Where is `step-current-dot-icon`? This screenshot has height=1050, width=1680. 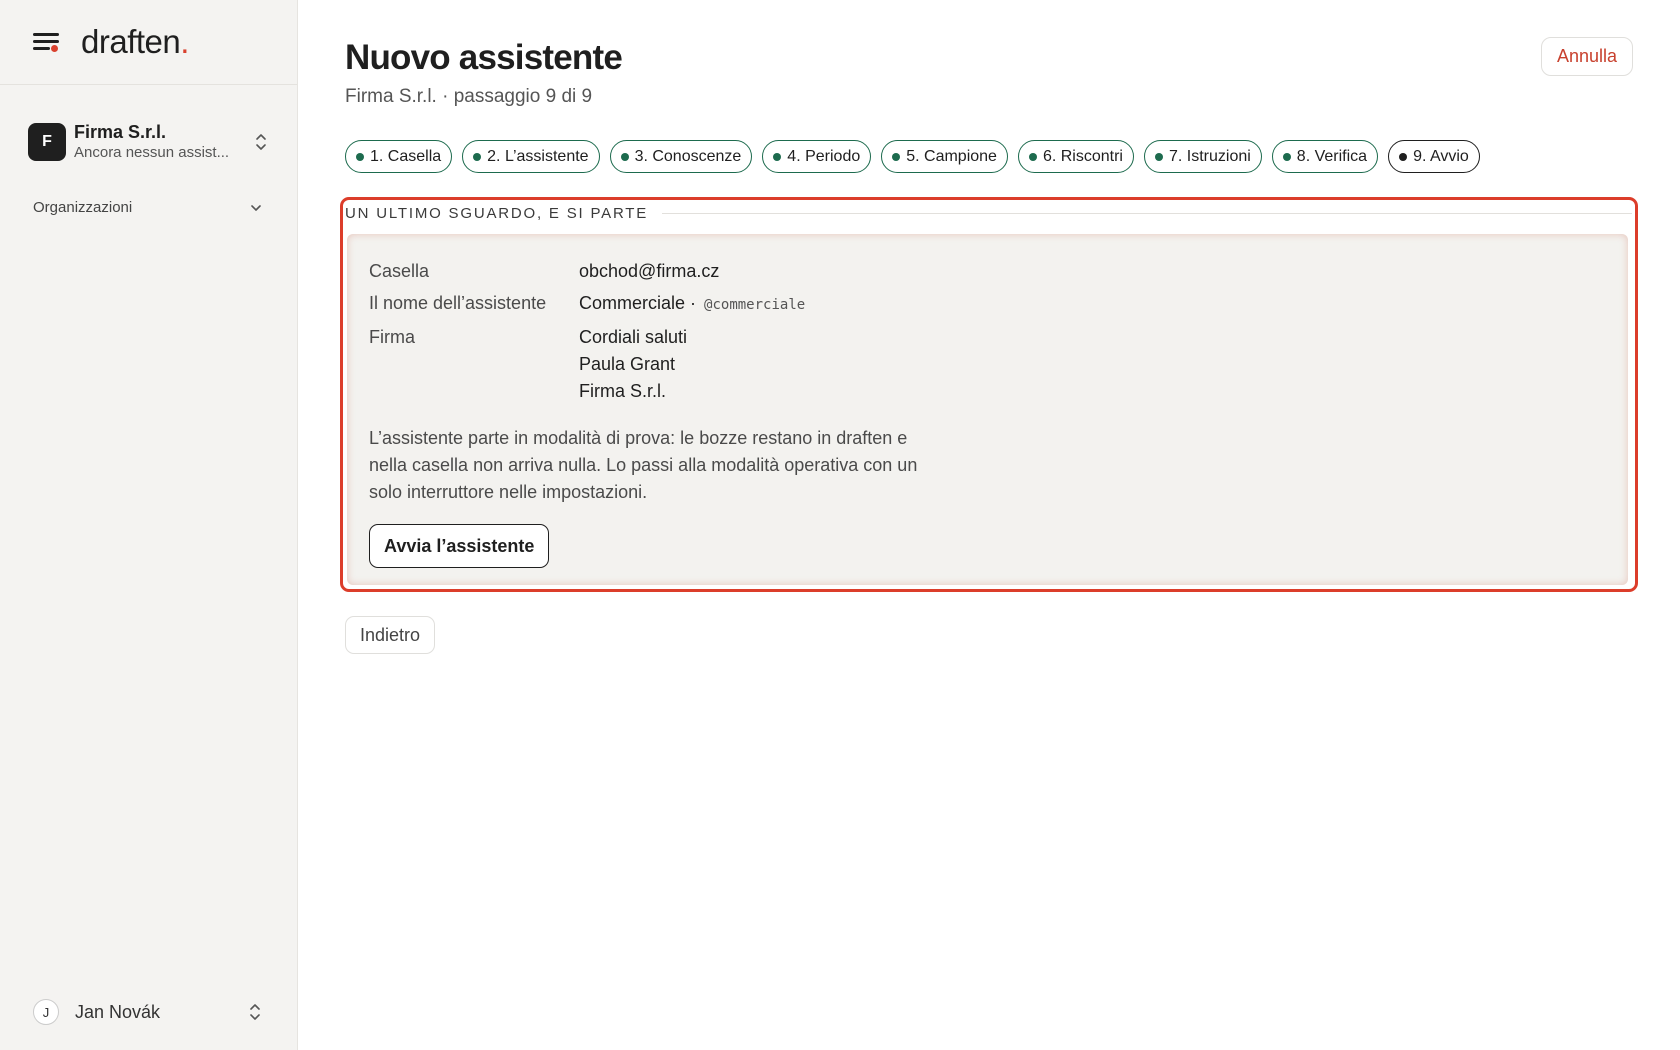
step-current-dot-icon is located at coordinates (1403, 156).